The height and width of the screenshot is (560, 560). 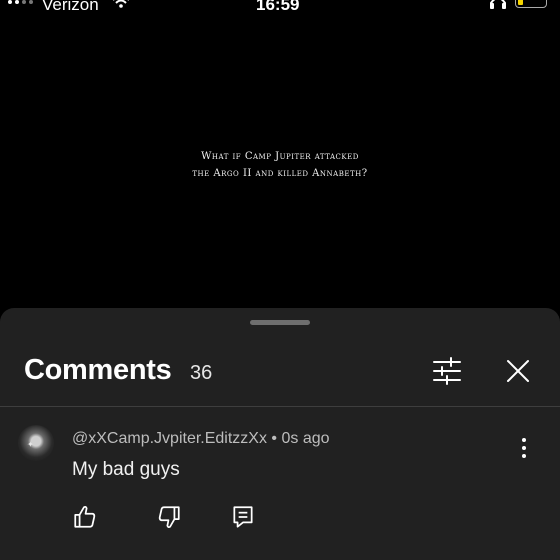 I want to click on avatar-image-icon: ✦, so click(x=30, y=444).